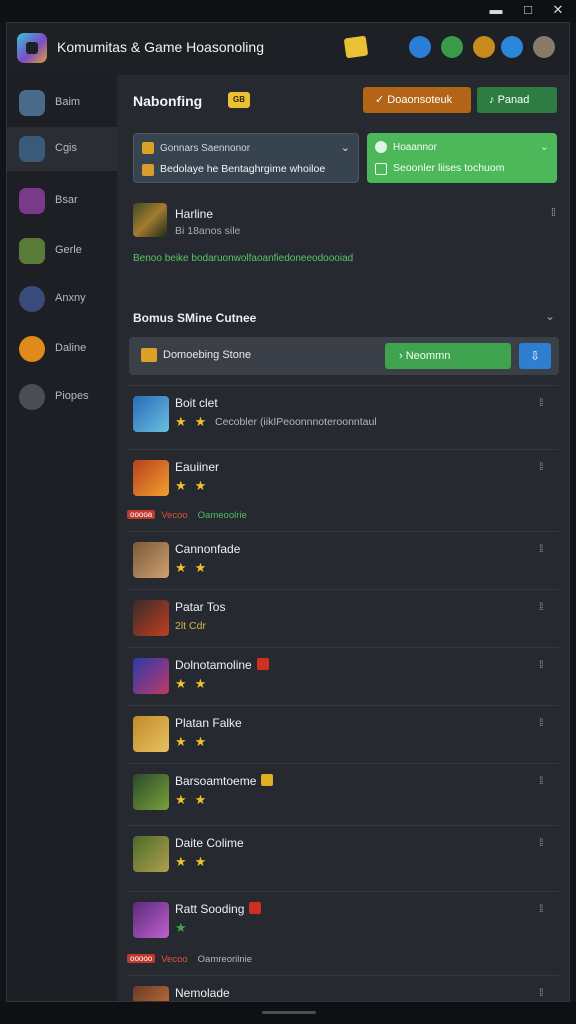  What do you see at coordinates (62, 201) in the screenshot?
I see `sidebar-item-bsar: Bsar` at bounding box center [62, 201].